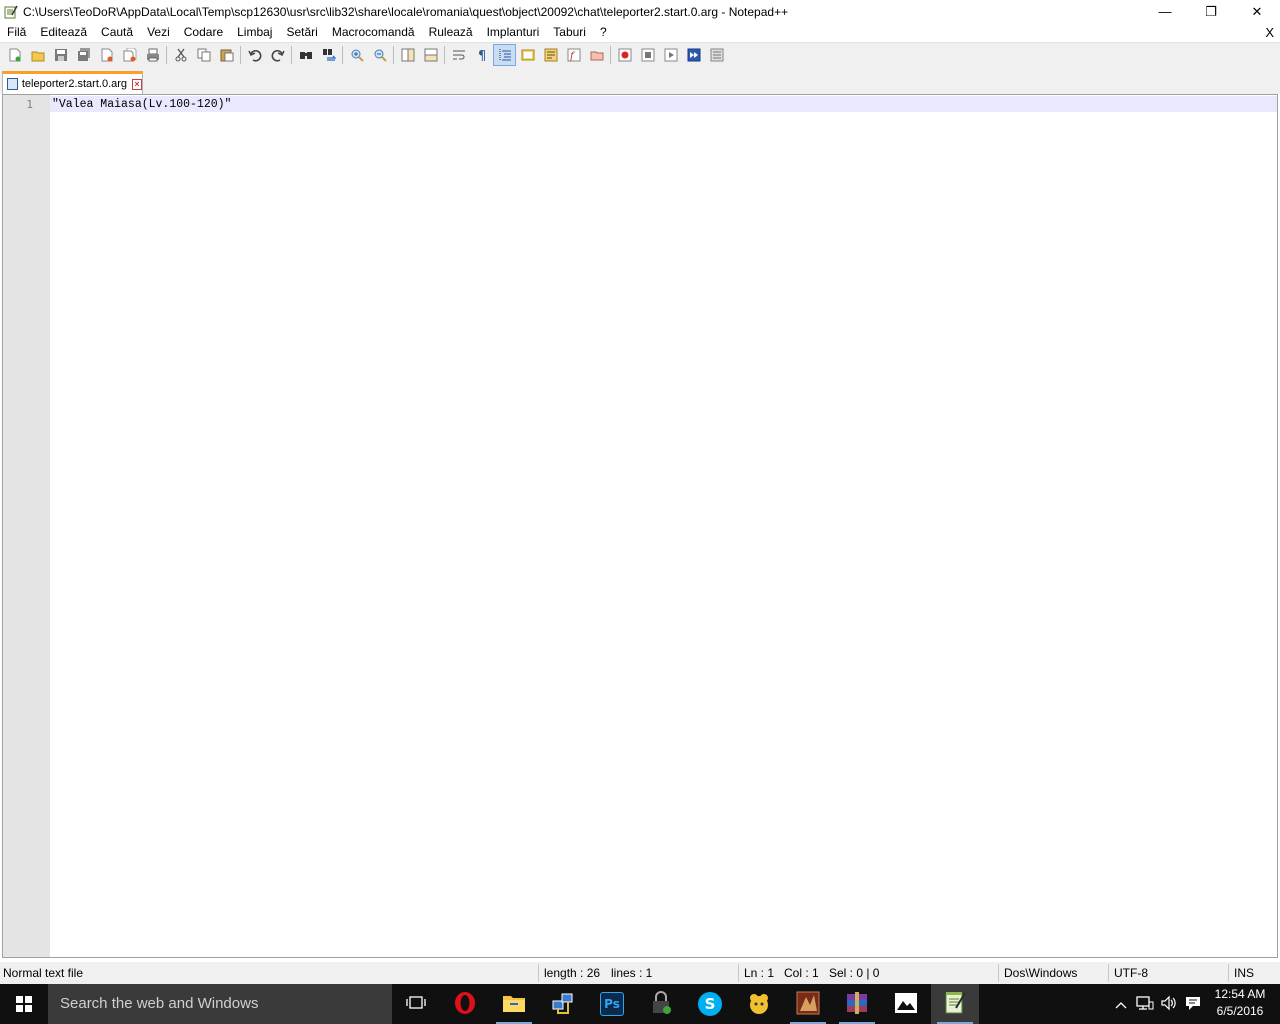  Describe the element at coordinates (514, 1004) in the screenshot. I see `taskbar-file-explorer` at that location.